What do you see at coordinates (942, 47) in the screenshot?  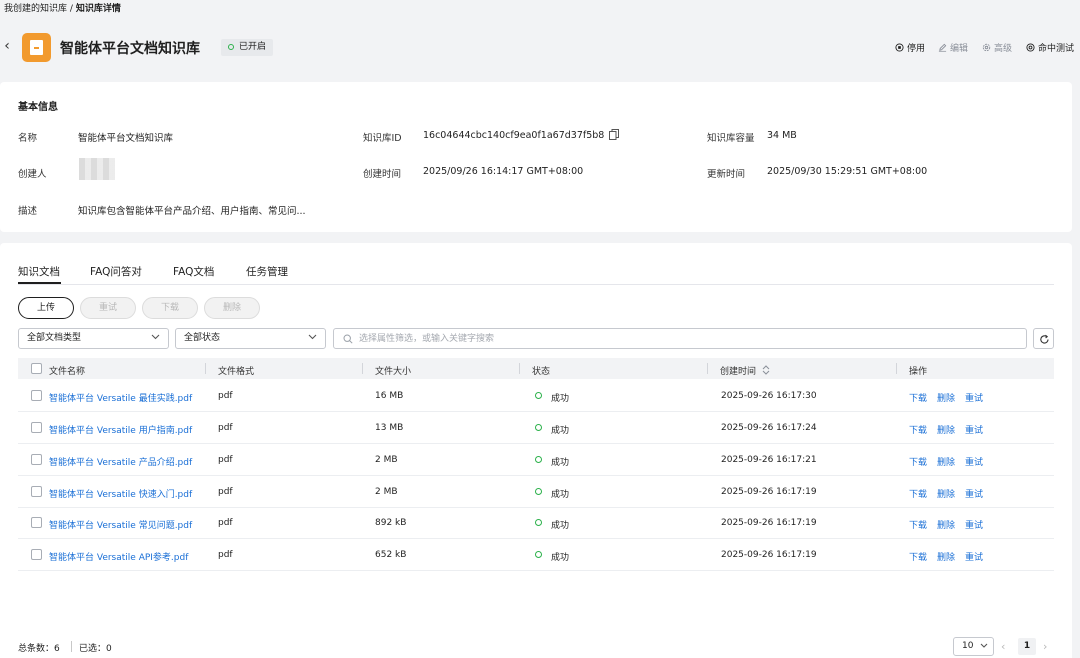 I see `pencil-icon` at bounding box center [942, 47].